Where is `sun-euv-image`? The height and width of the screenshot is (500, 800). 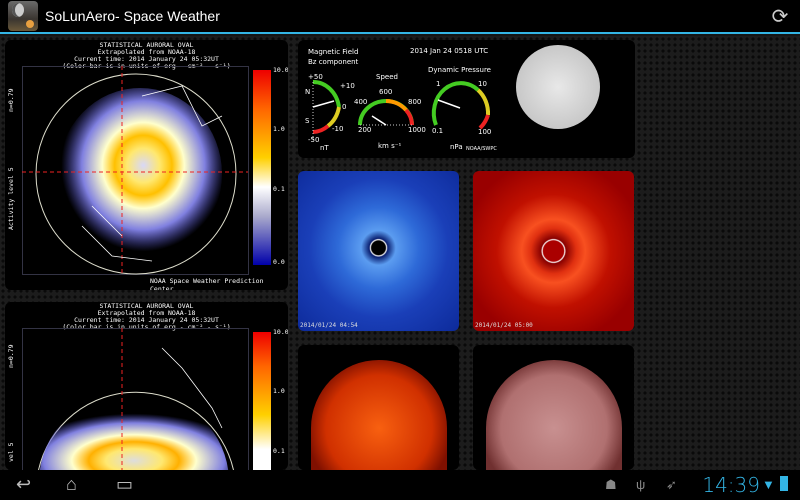
sun-euv-image is located at coordinates (378, 407).